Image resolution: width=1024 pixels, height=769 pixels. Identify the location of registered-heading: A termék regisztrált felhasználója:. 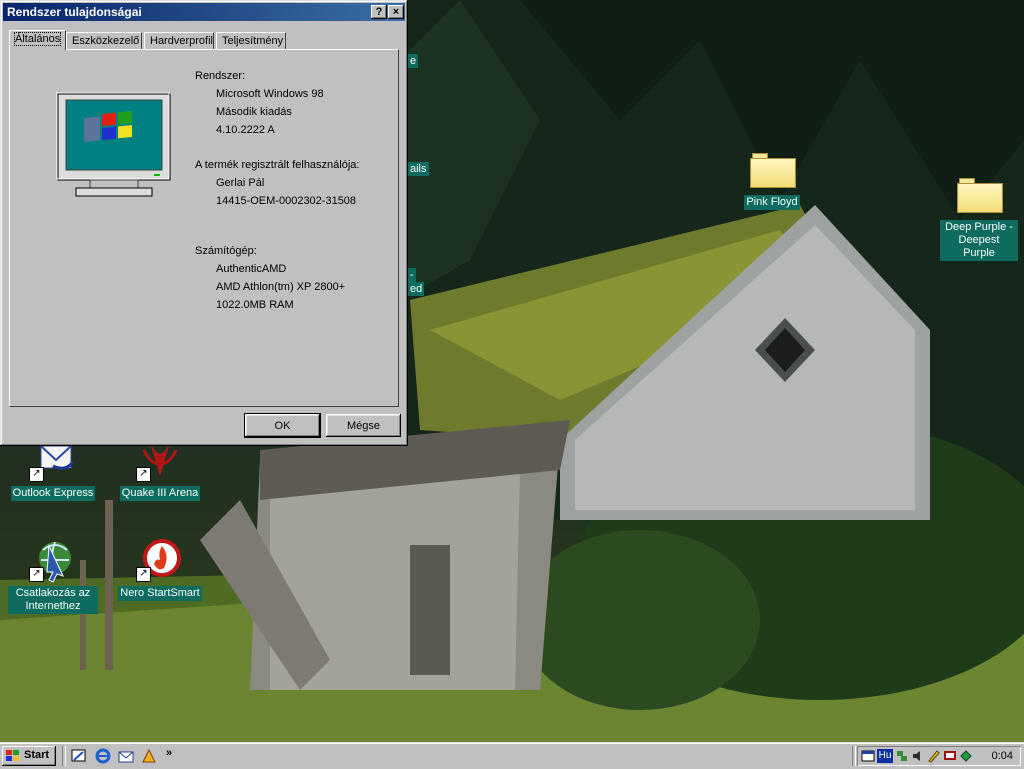
(277, 165).